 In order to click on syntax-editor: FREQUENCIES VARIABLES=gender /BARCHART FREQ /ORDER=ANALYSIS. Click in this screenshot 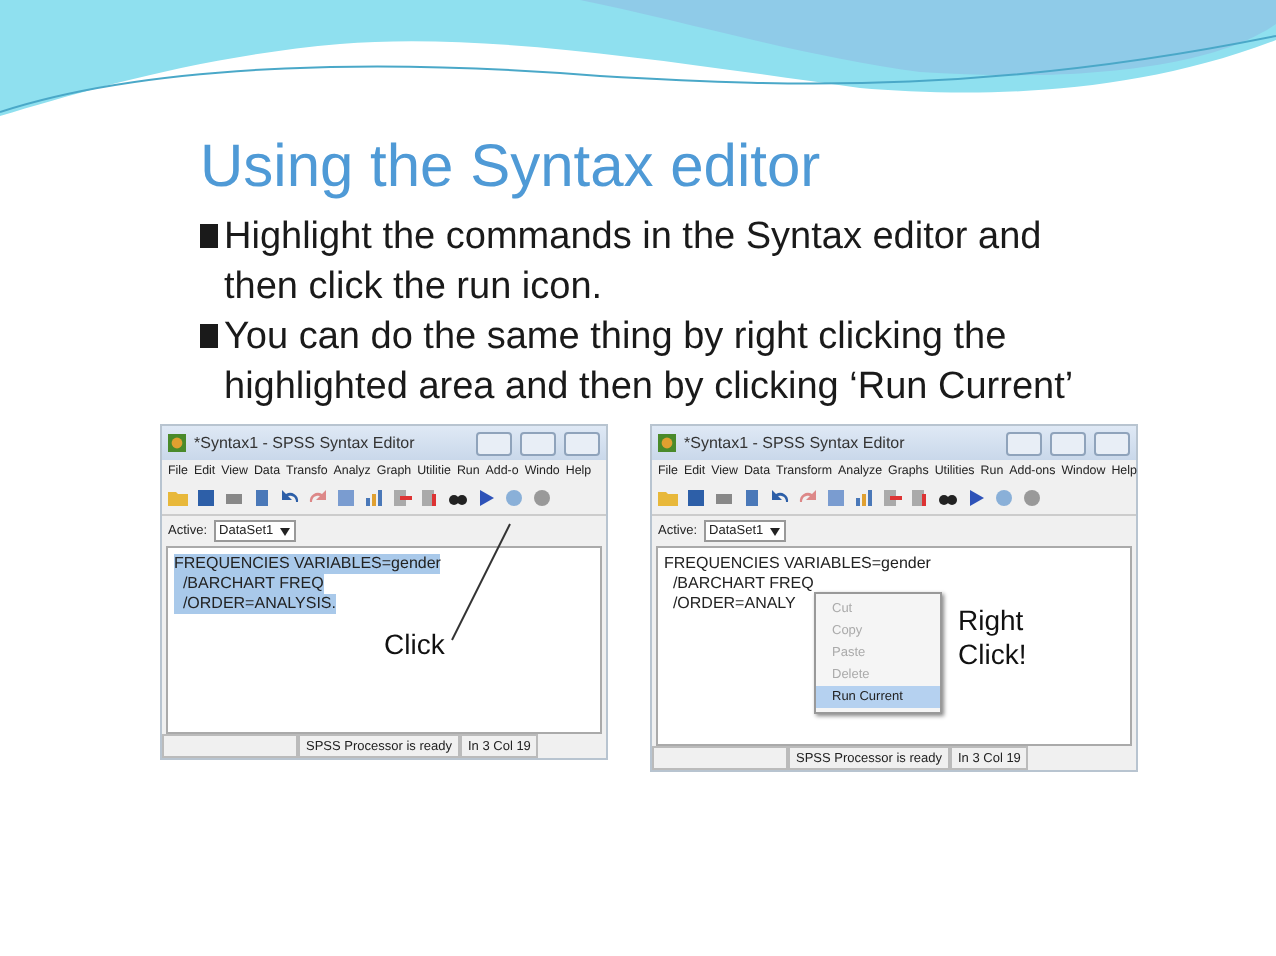, I will do `click(384, 640)`.